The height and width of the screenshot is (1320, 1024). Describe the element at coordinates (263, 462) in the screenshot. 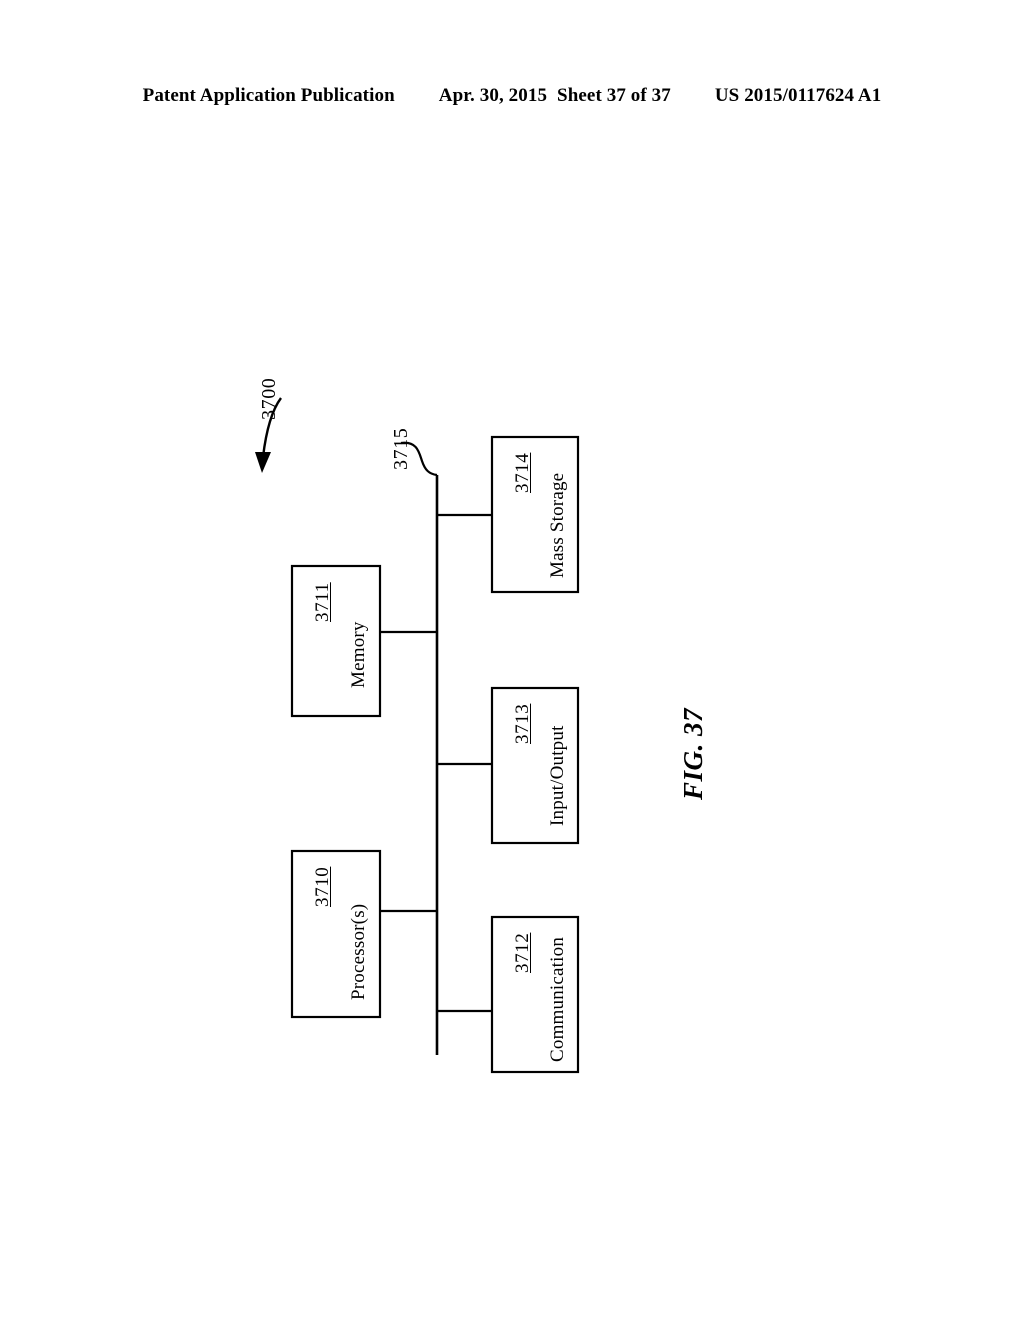

I see `system-leader-arrowhead` at that location.